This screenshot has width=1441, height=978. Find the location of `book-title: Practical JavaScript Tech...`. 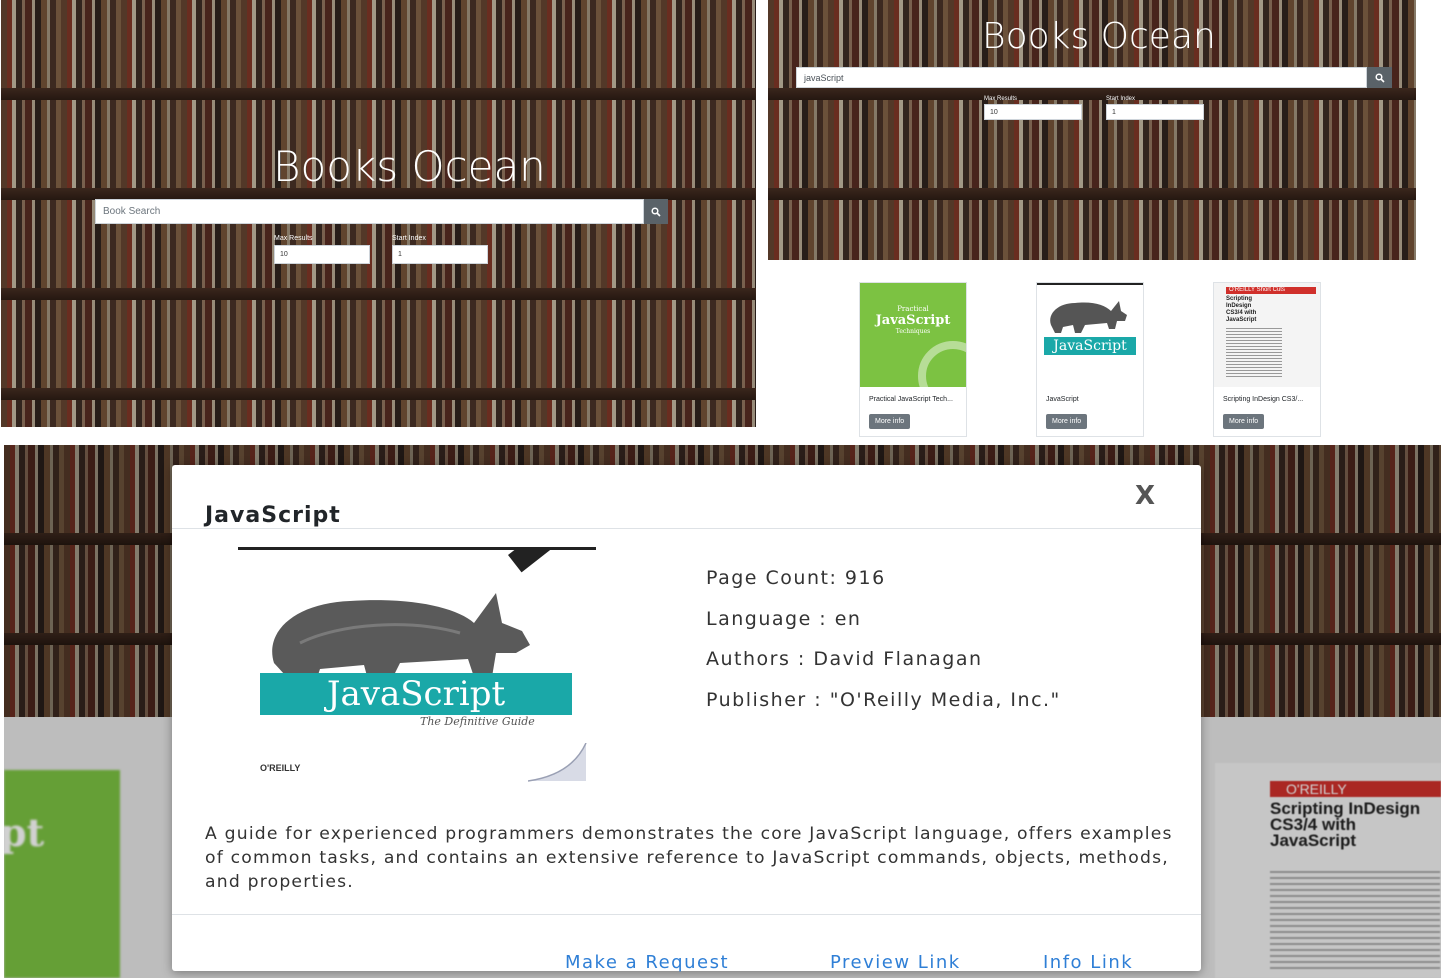

book-title: Practical JavaScript Tech... is located at coordinates (911, 399).